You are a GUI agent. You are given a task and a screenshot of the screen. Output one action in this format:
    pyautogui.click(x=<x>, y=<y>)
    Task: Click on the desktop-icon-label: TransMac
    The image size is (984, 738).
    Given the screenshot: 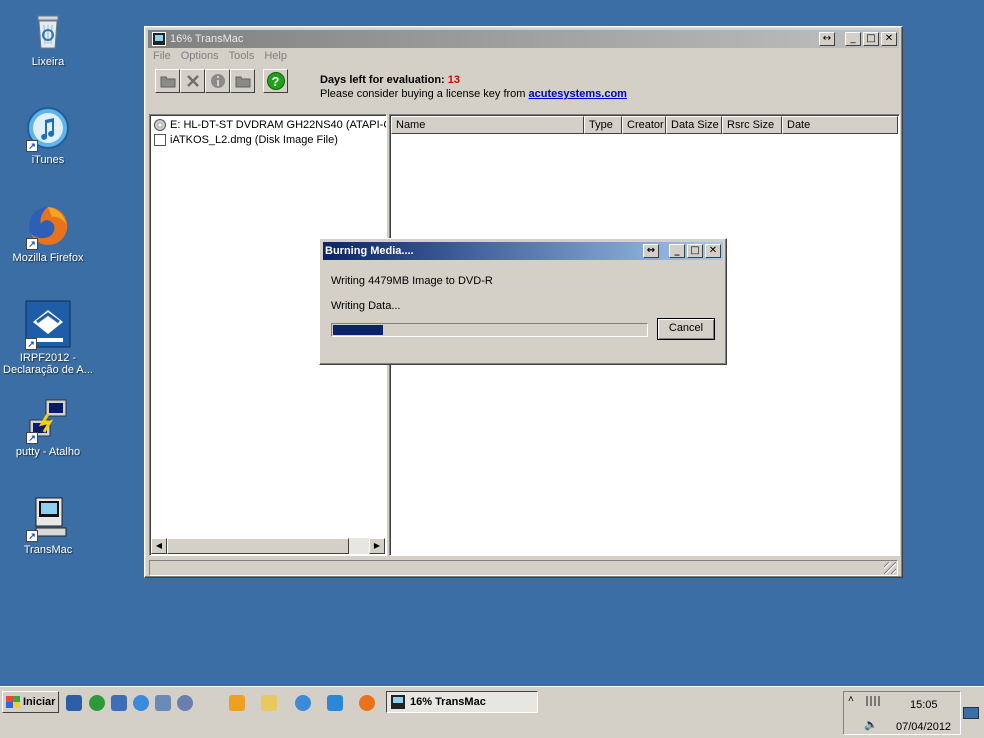 What is the action you would take?
    pyautogui.click(x=48, y=550)
    